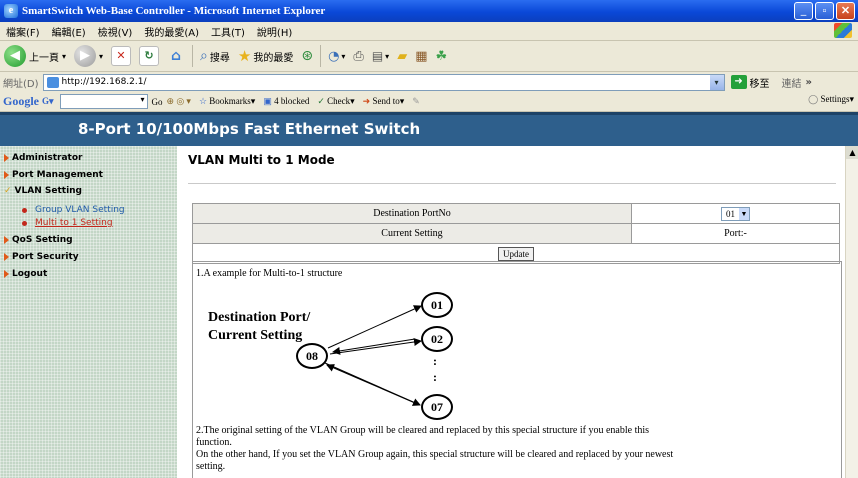 Image resolution: width=858 pixels, height=478 pixels. I want to click on settings-button: ◯ Settings▾, so click(831, 99).